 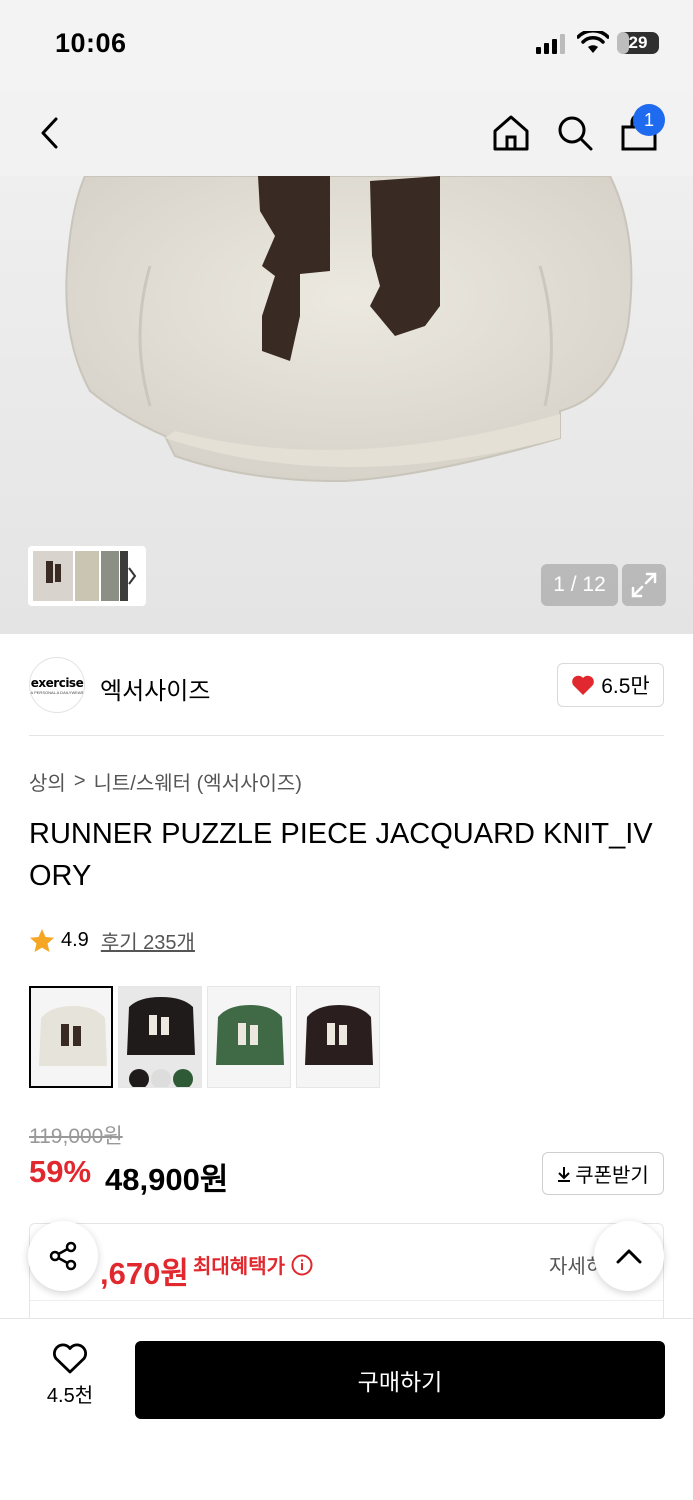 I want to click on back-button, so click(x=49, y=133).